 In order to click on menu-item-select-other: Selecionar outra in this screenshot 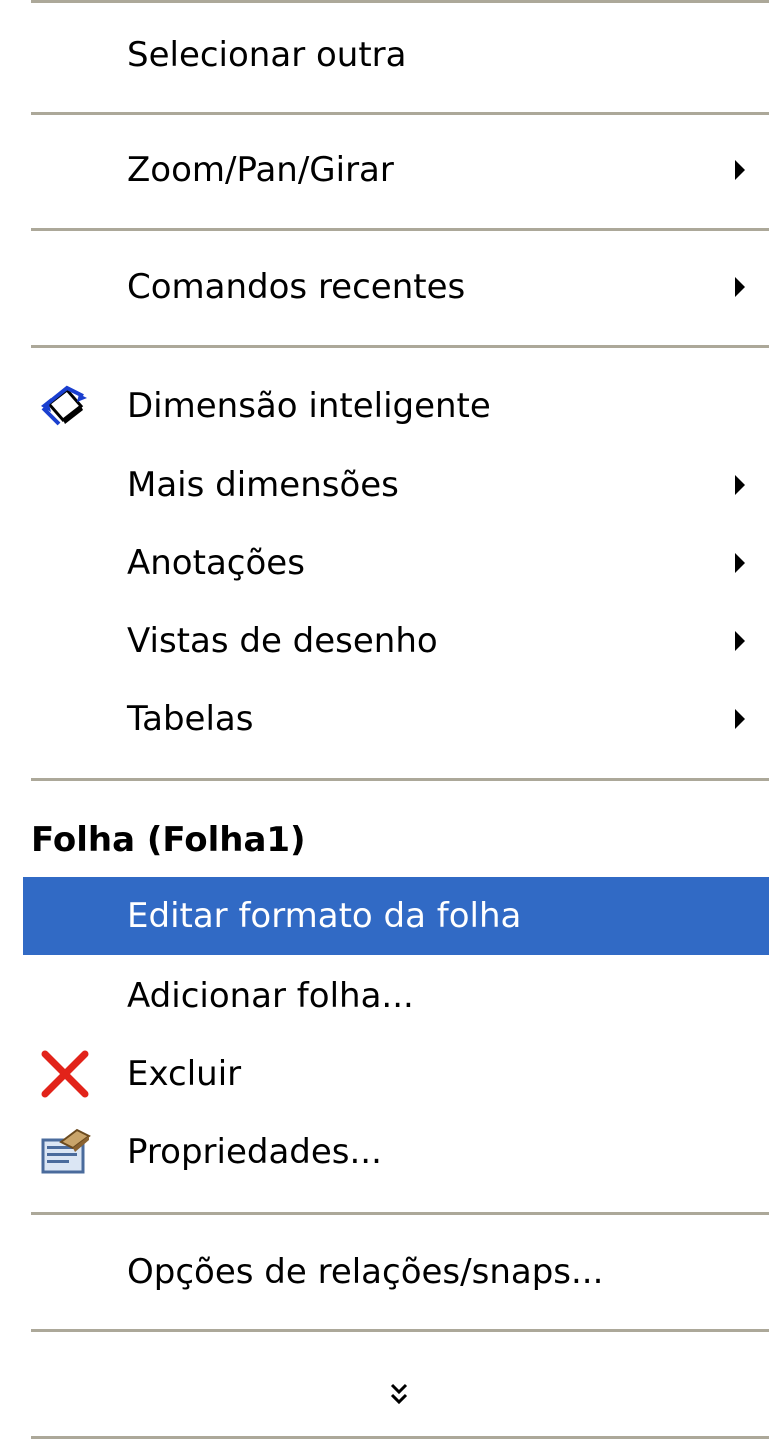, I will do `click(396, 55)`.